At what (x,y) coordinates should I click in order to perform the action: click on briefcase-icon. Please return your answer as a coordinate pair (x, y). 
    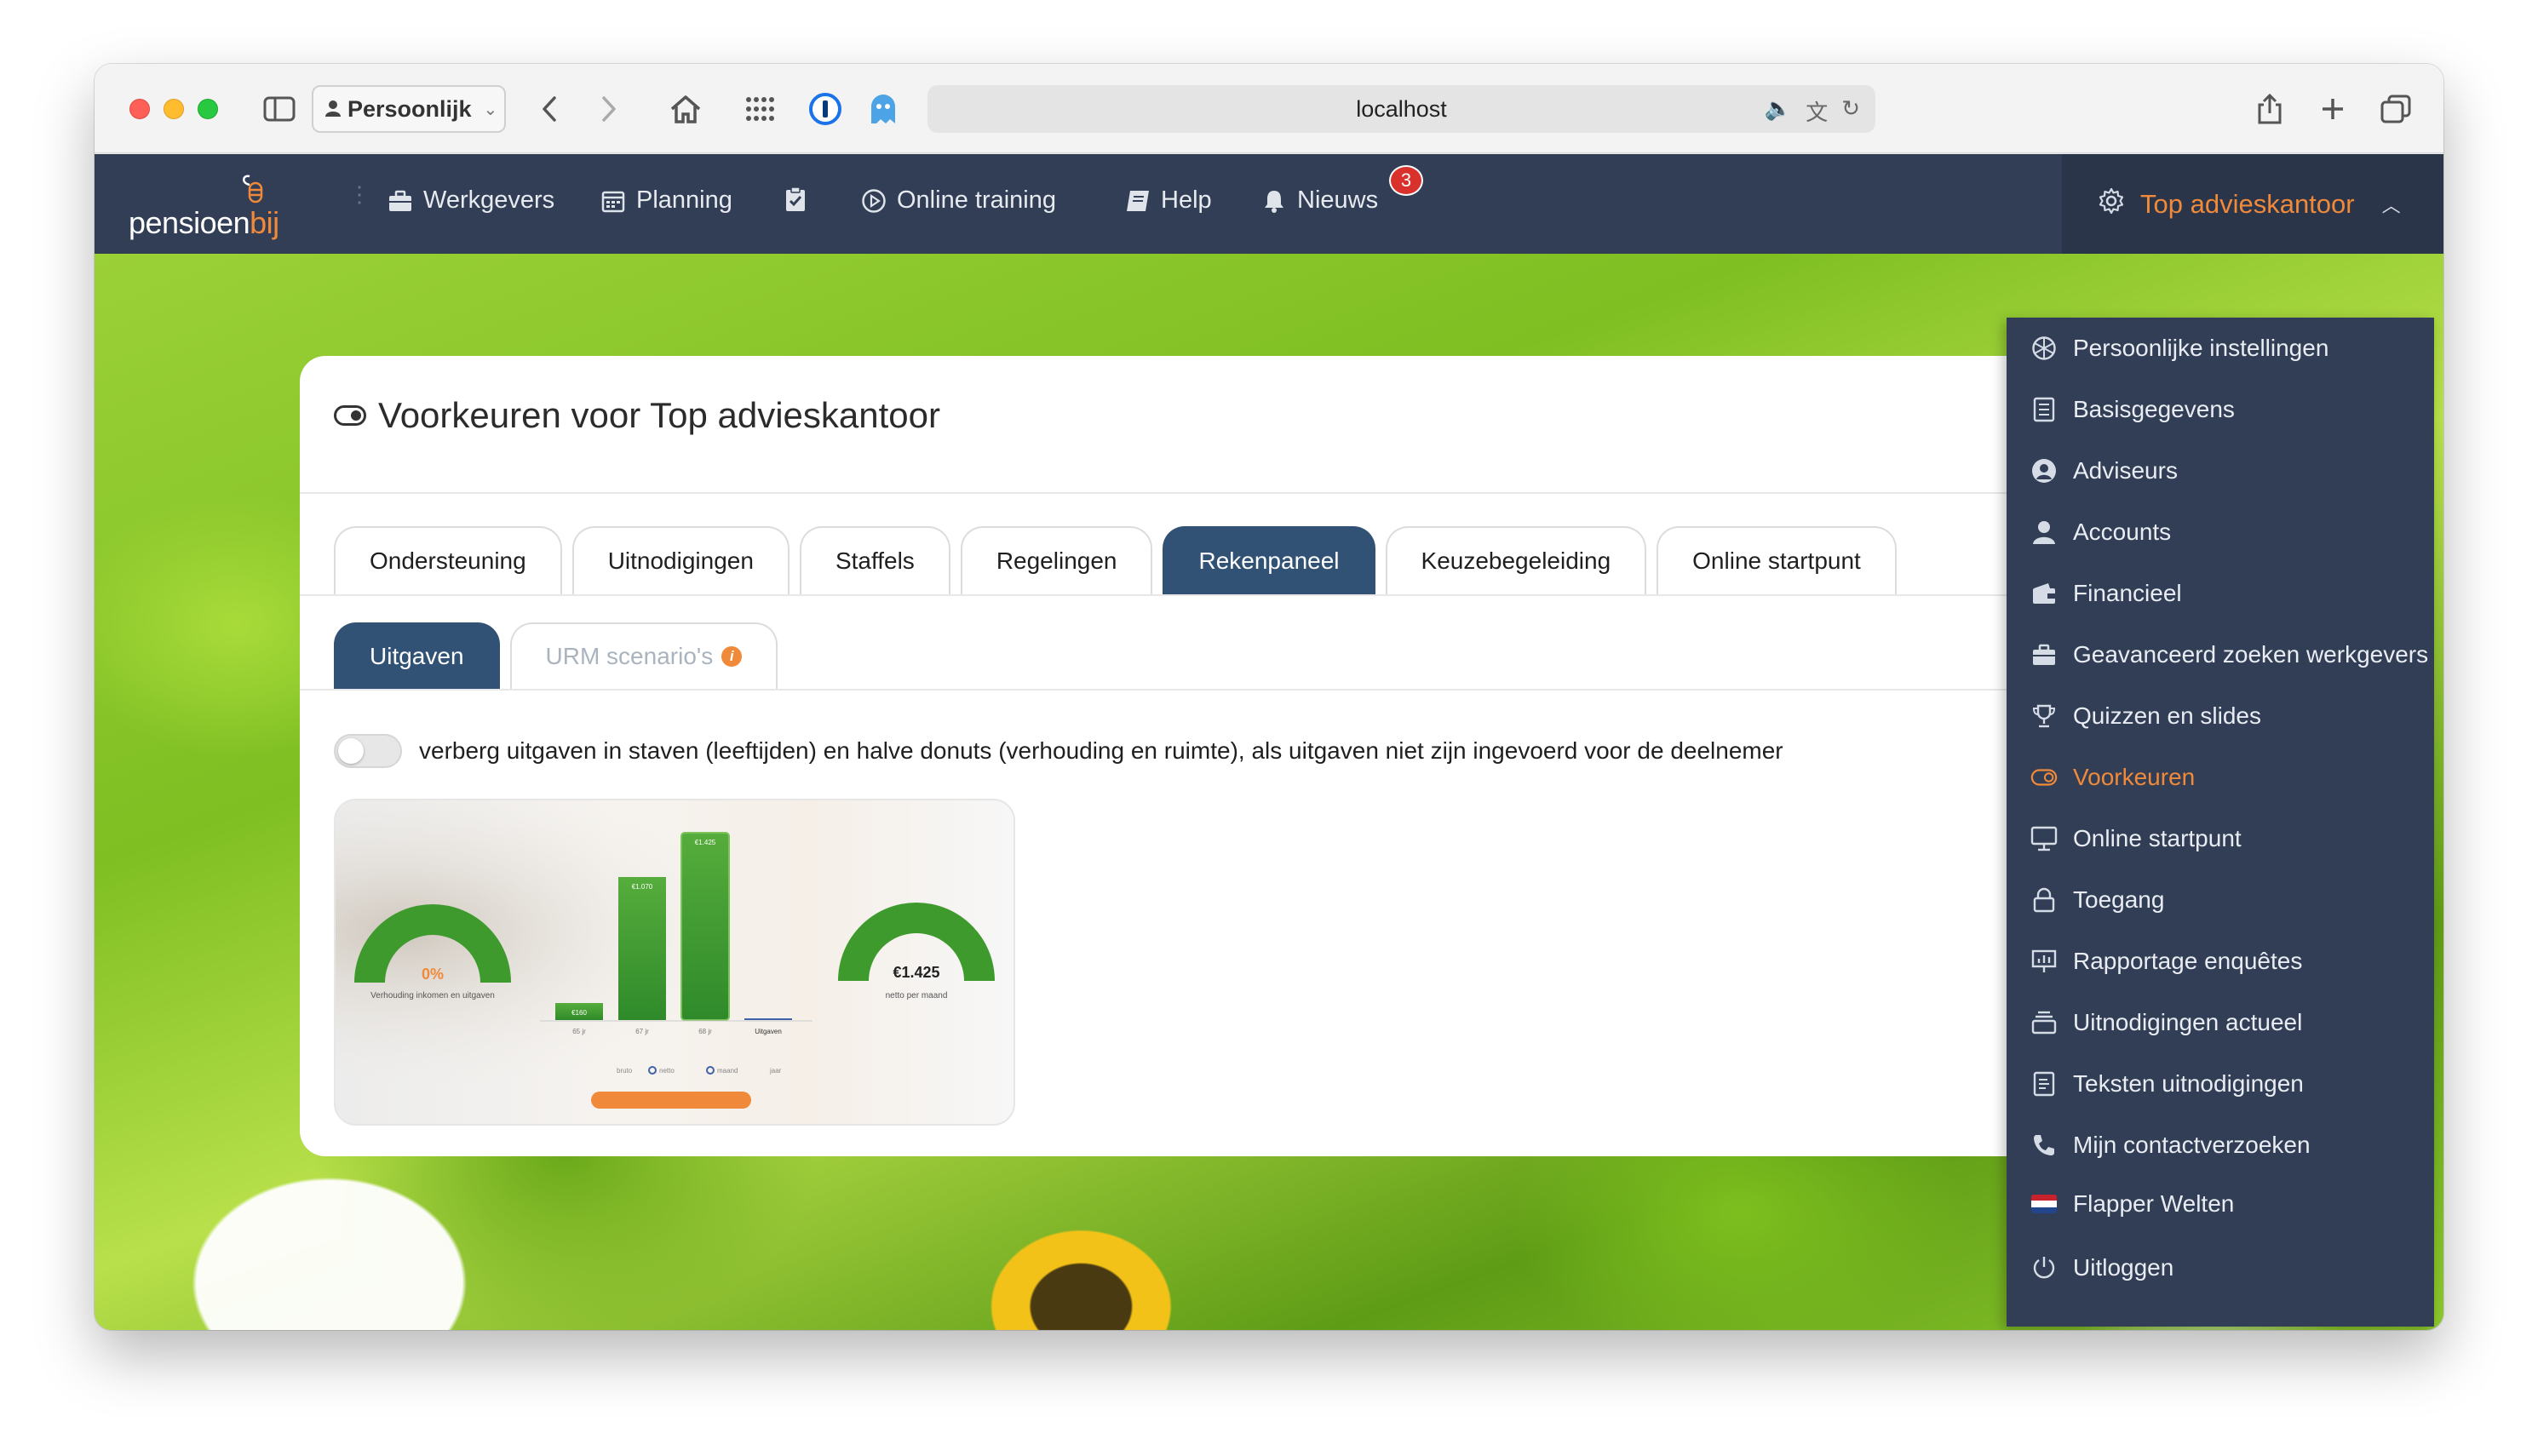
    Looking at the image, I should click on (2044, 654).